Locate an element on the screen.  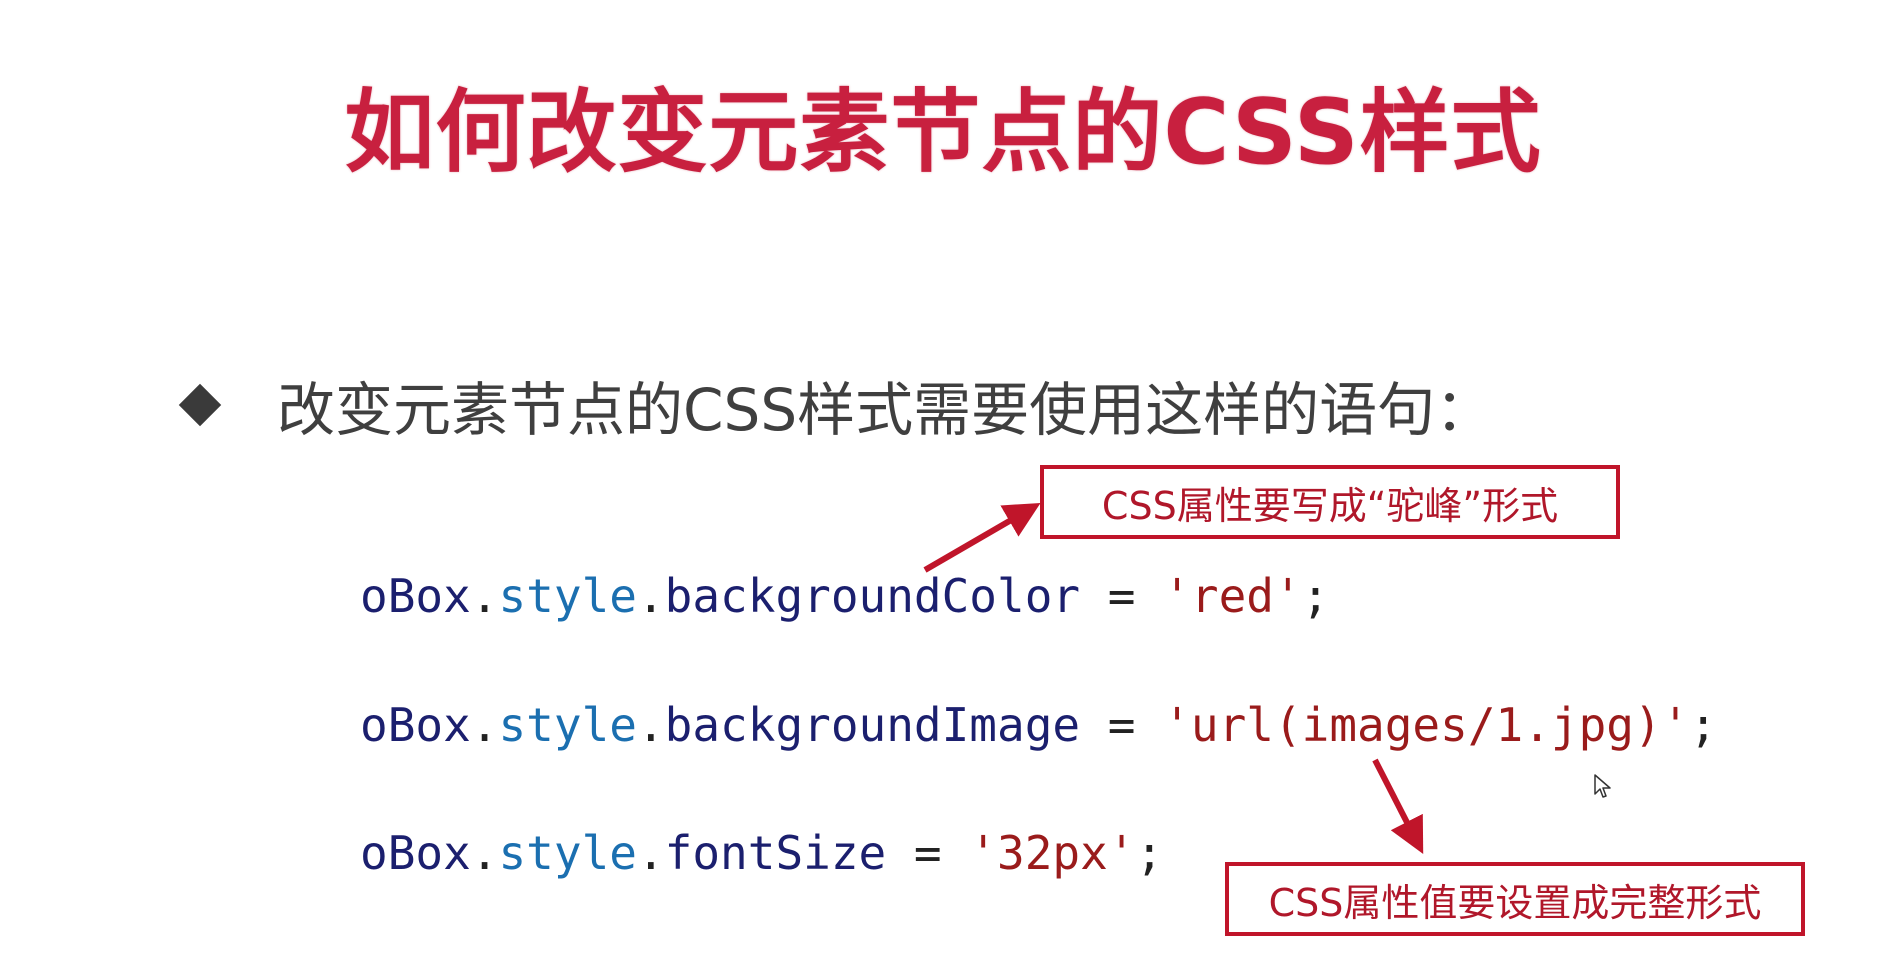
diamond-icon is located at coordinates (200, 405).